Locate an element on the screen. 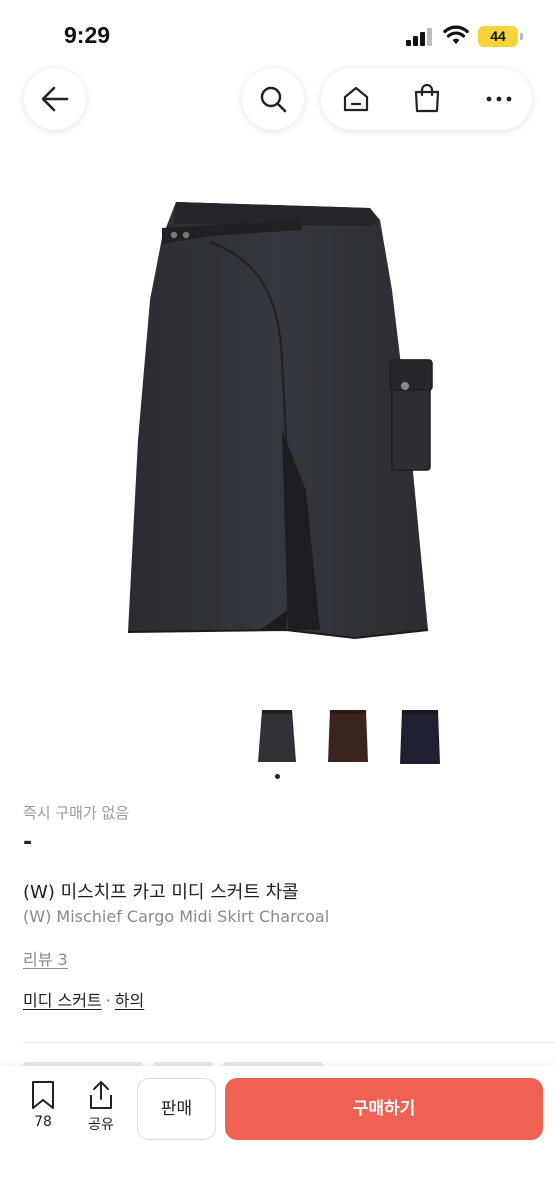  share-icon is located at coordinates (101, 1095).